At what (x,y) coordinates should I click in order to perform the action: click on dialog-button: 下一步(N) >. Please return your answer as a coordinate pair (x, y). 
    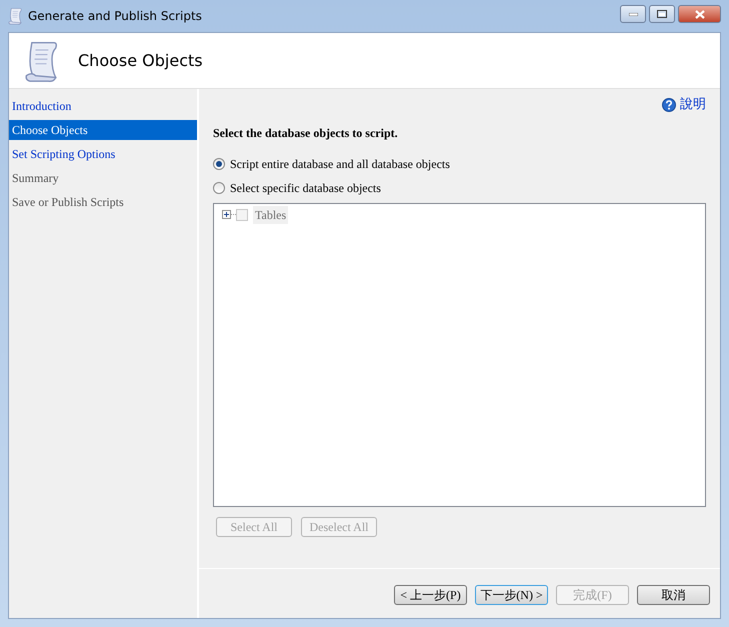
    Looking at the image, I should click on (511, 594).